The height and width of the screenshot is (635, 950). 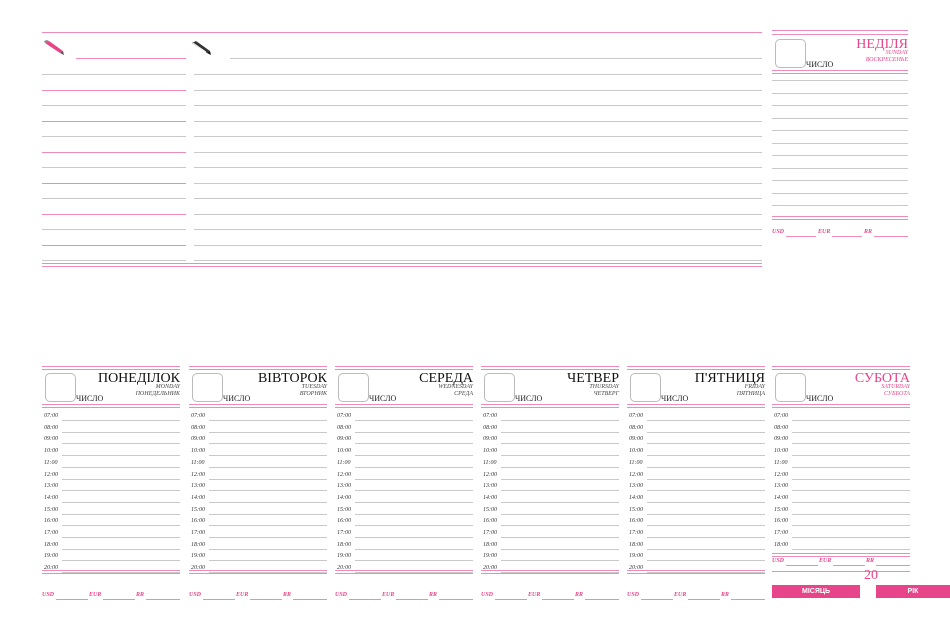 What do you see at coordinates (51, 497) in the screenshot?
I see `time-slot-label: 14:00` at bounding box center [51, 497].